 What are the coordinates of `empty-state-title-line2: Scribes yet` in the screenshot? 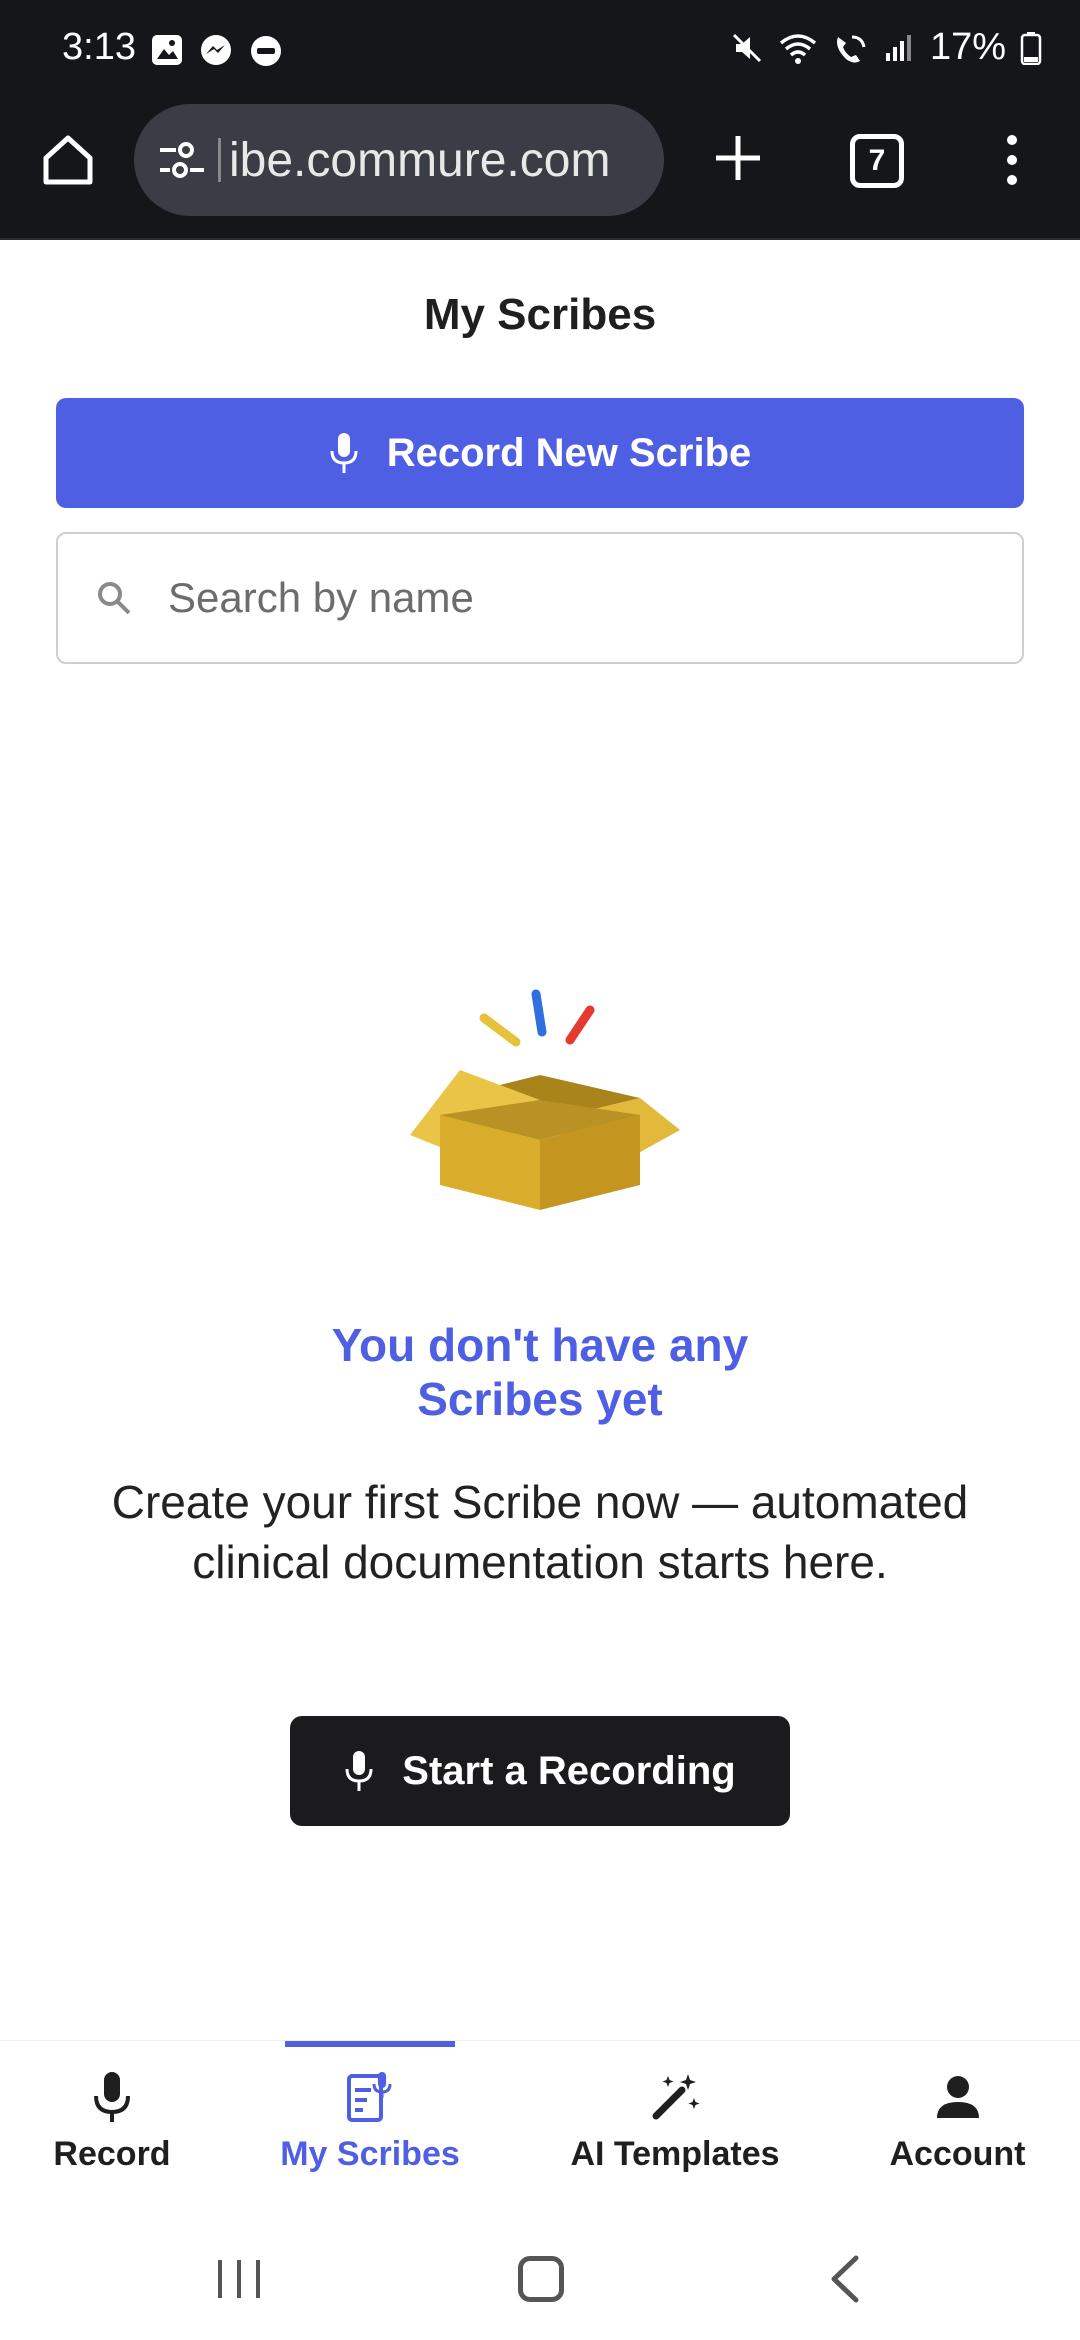 It's located at (540, 1399).